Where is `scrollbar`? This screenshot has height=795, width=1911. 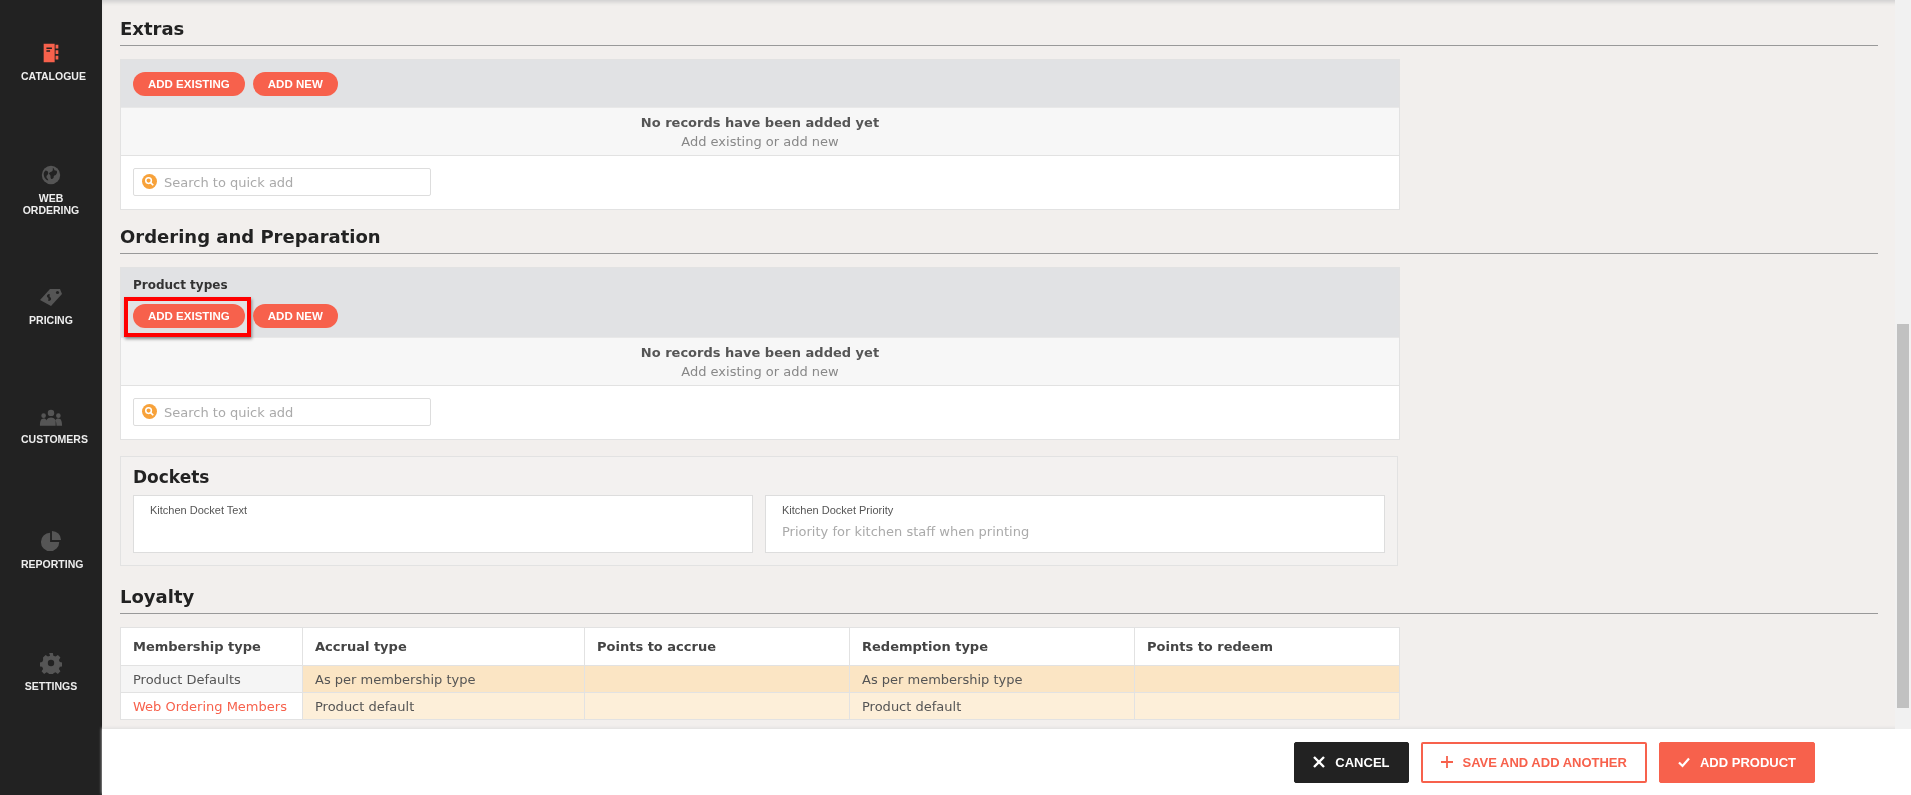
scrollbar is located at coordinates (1903, 364).